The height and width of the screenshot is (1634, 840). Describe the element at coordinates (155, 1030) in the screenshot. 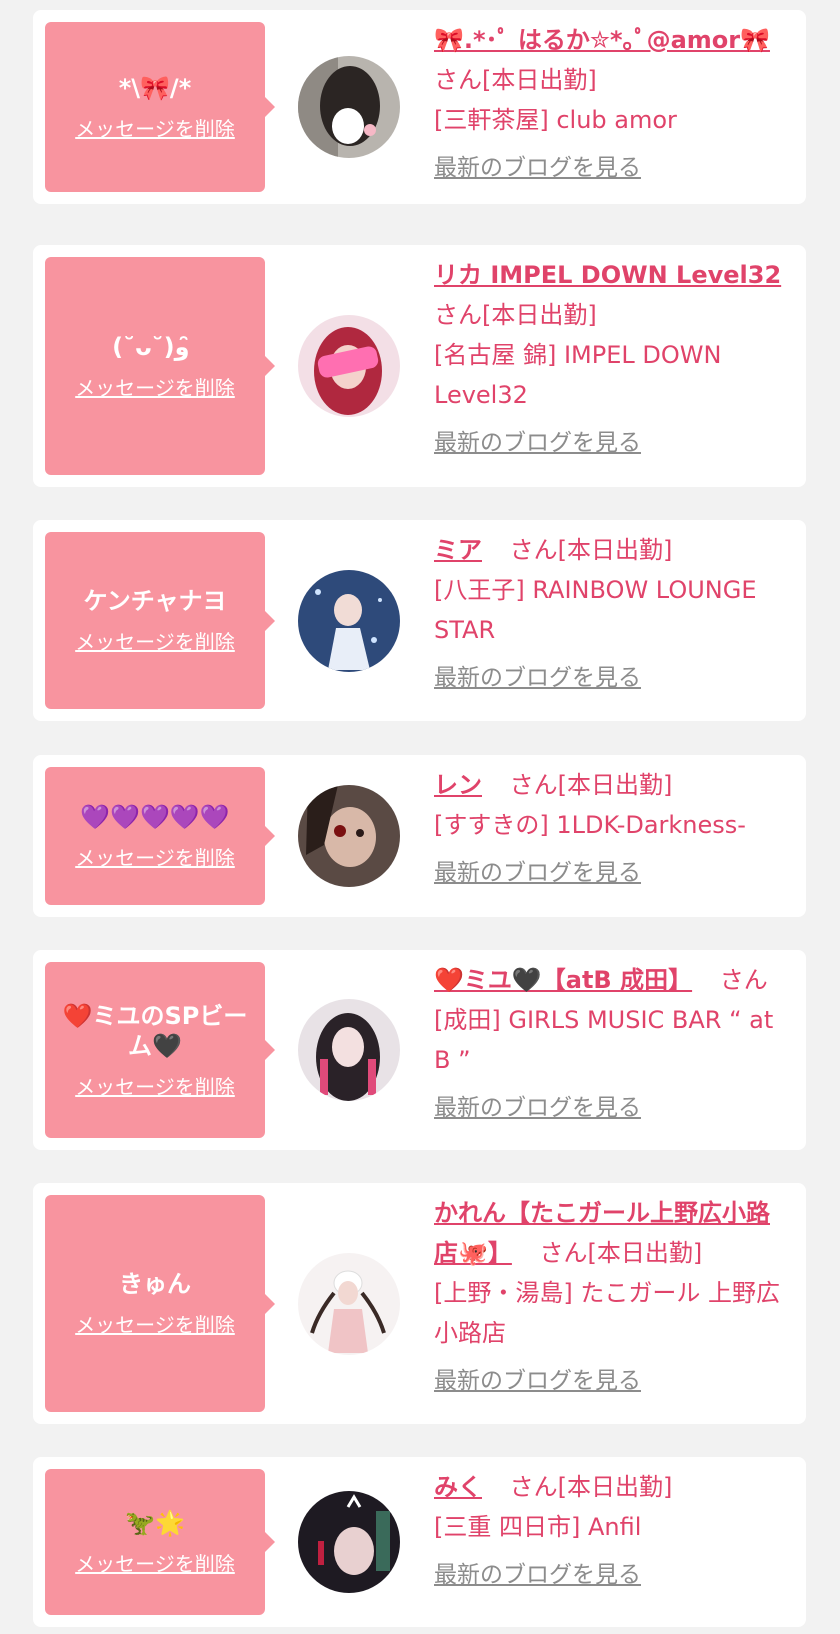

I see `message-text: ❤️ミユのSPビーム🖤` at that location.